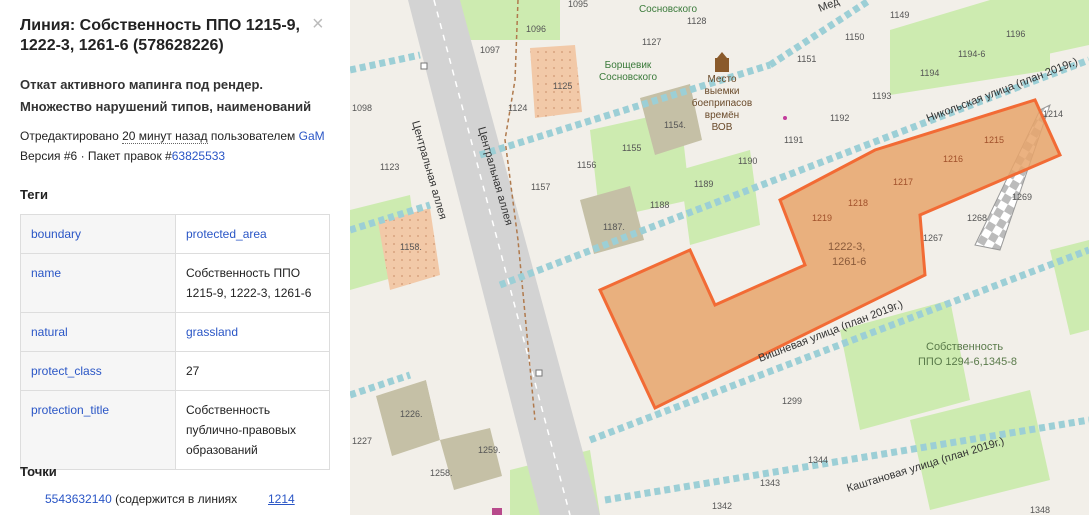  I want to click on svg-text: 1192, so click(839, 118).